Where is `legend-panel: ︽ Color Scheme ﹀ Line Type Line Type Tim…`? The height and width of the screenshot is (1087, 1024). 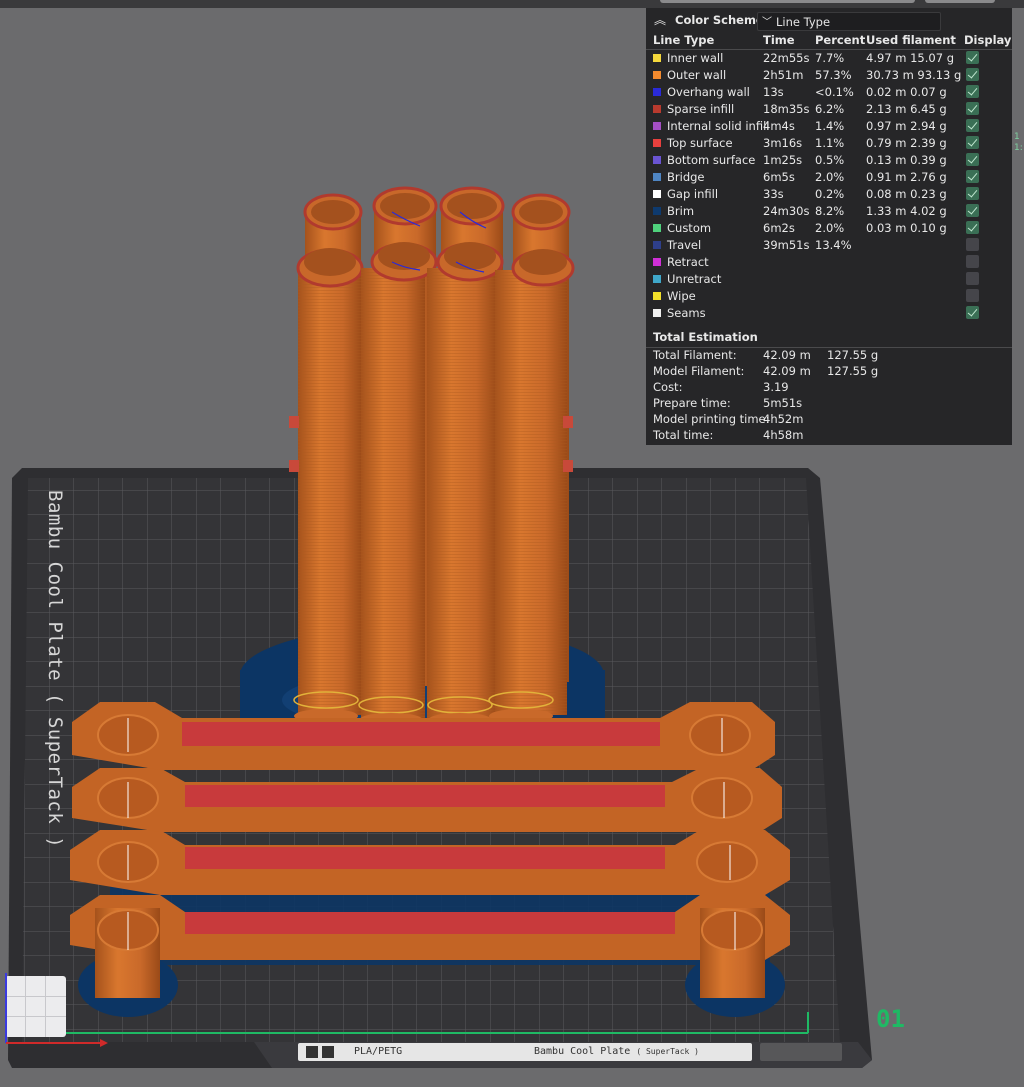 legend-panel: ︽ Color Scheme ﹀ Line Type Line Type Tim… is located at coordinates (829, 226).